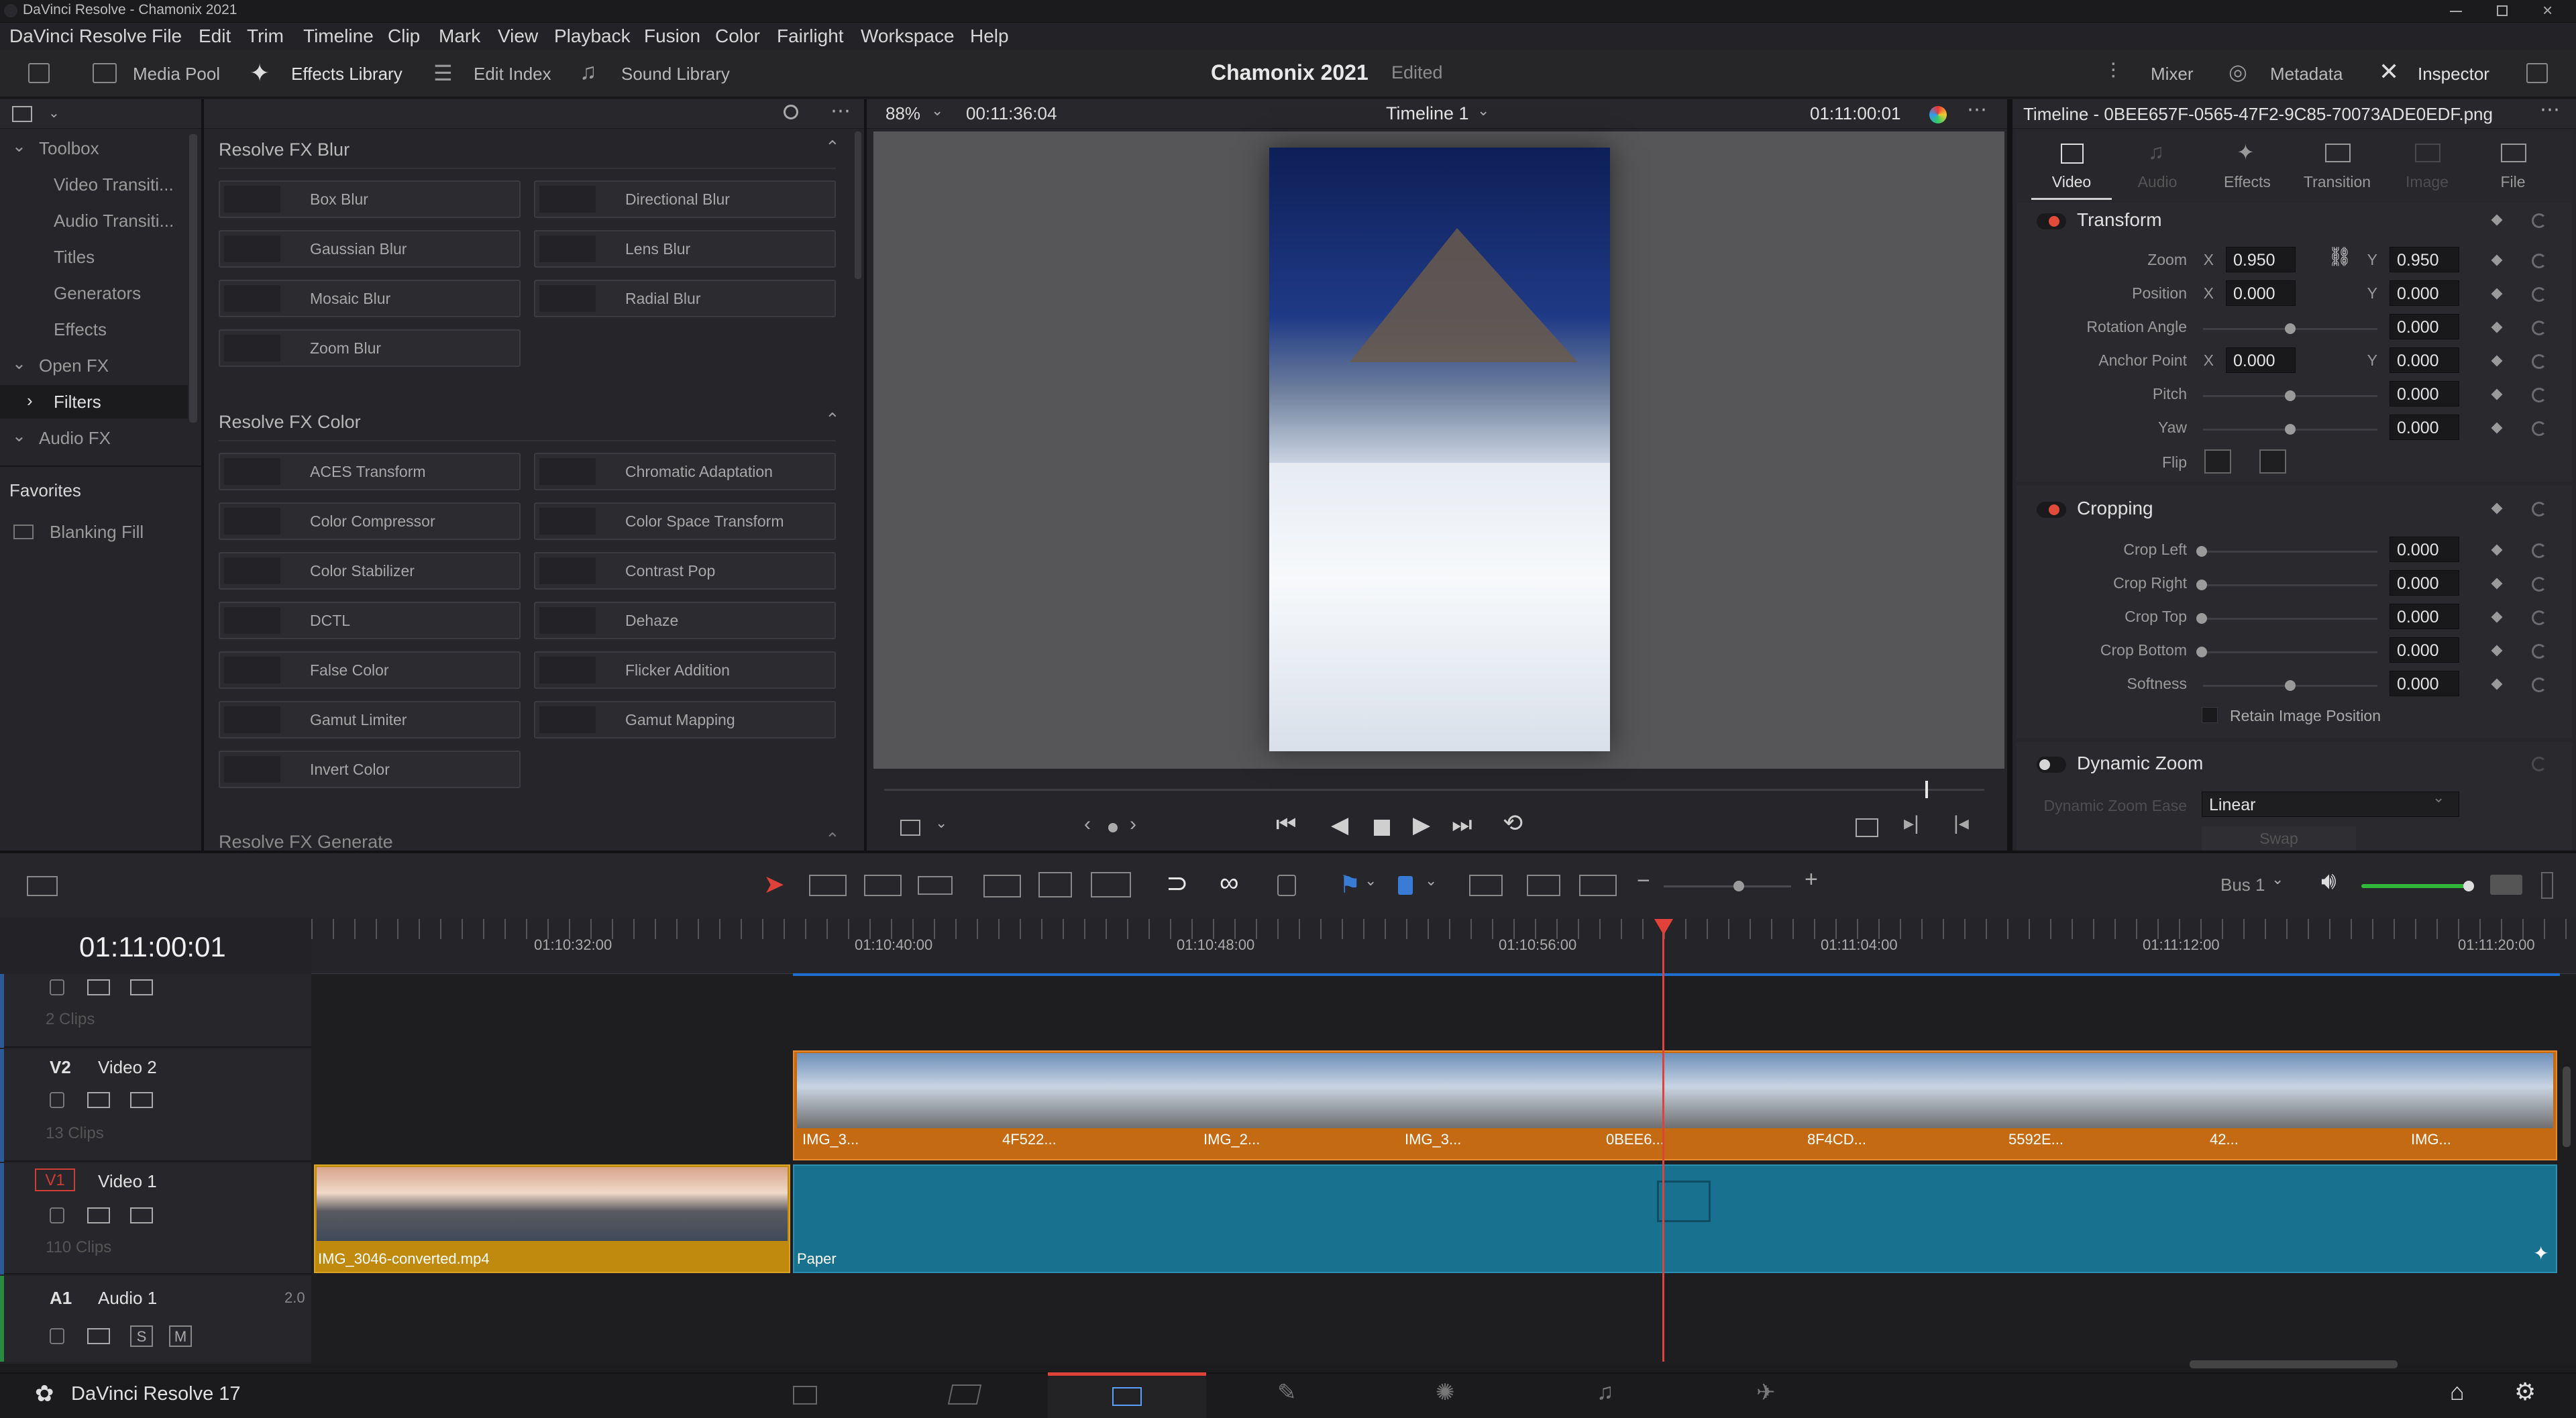  Describe the element at coordinates (1961, 823) in the screenshot. I see `prev-clip-icon: |◂` at that location.